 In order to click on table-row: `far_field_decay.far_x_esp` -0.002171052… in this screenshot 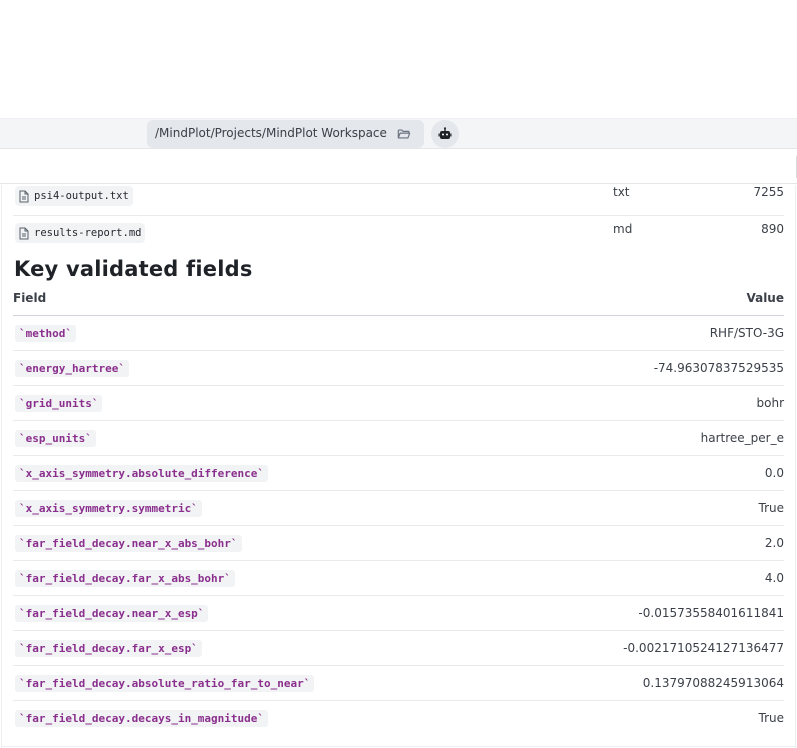, I will do `click(398, 648)`.